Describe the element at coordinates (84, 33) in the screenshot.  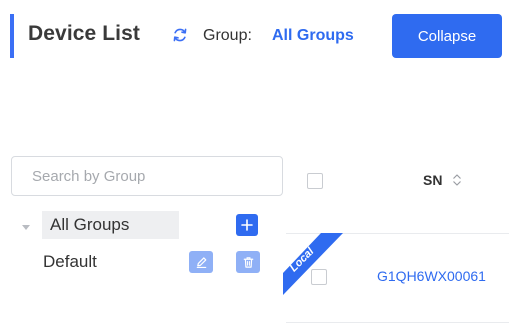
I see `page-title: Device List` at that location.